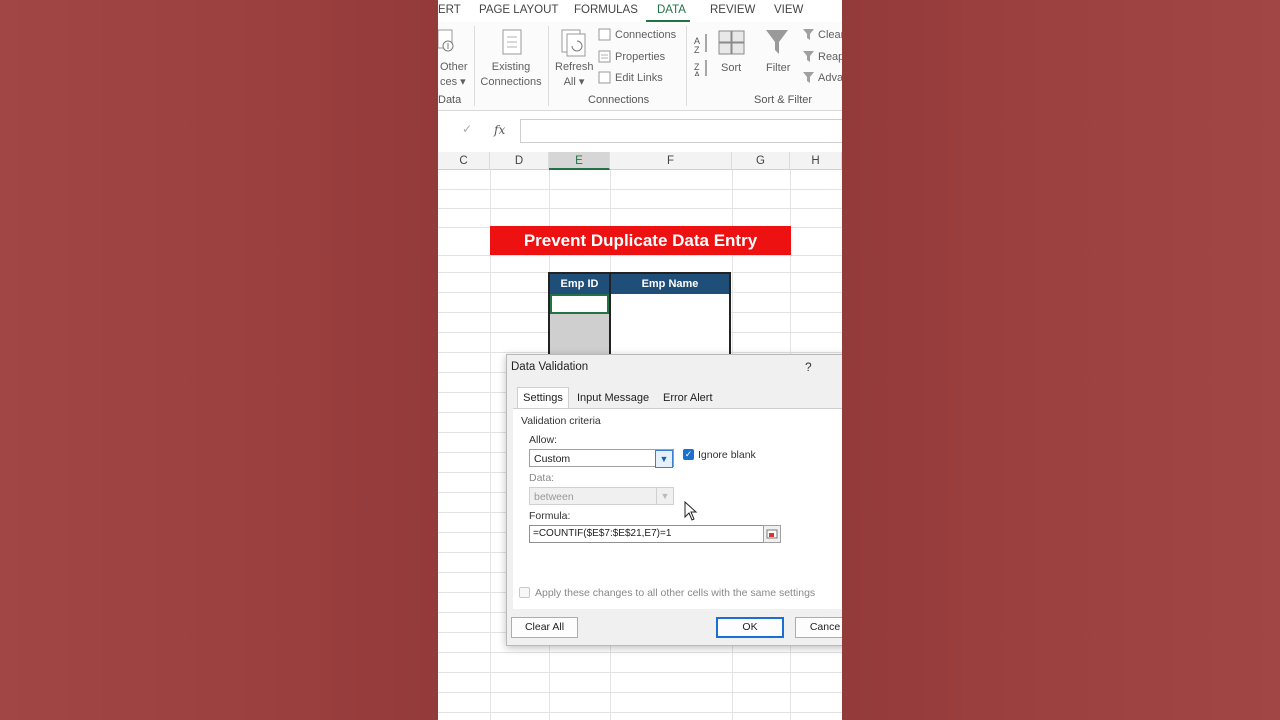 This screenshot has height=720, width=1280. I want to click on data-select-value: between, so click(554, 497).